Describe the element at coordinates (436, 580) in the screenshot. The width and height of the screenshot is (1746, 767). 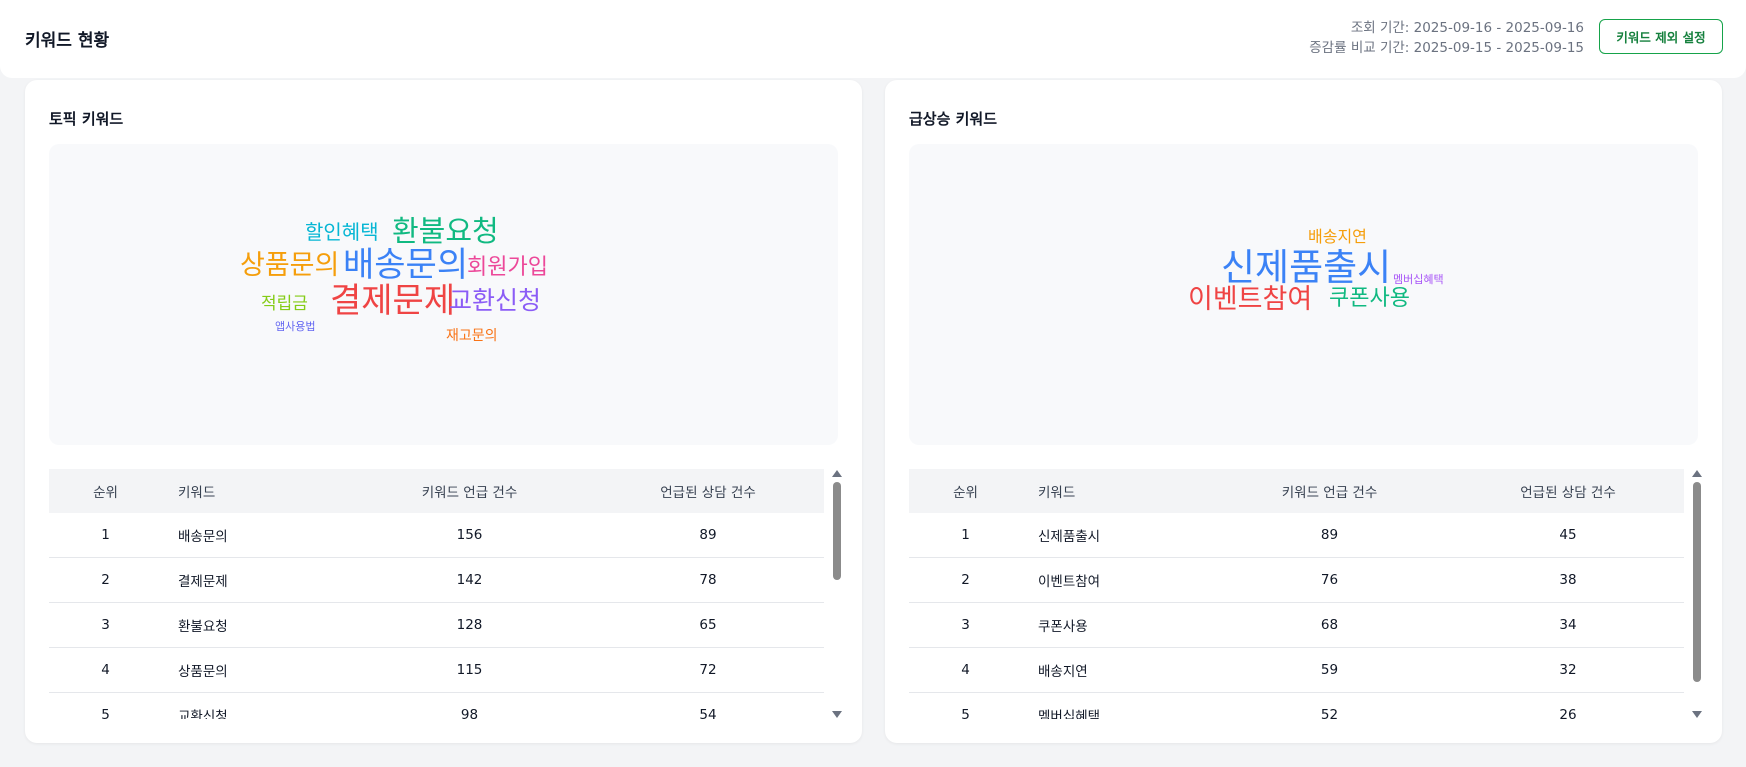
I see `table-row: 2 결제문제 142 78` at that location.